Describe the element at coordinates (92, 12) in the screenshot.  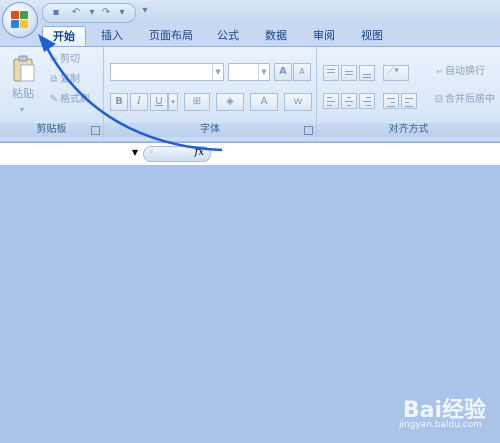
I see `undo-dropdown-icon: ▾` at that location.